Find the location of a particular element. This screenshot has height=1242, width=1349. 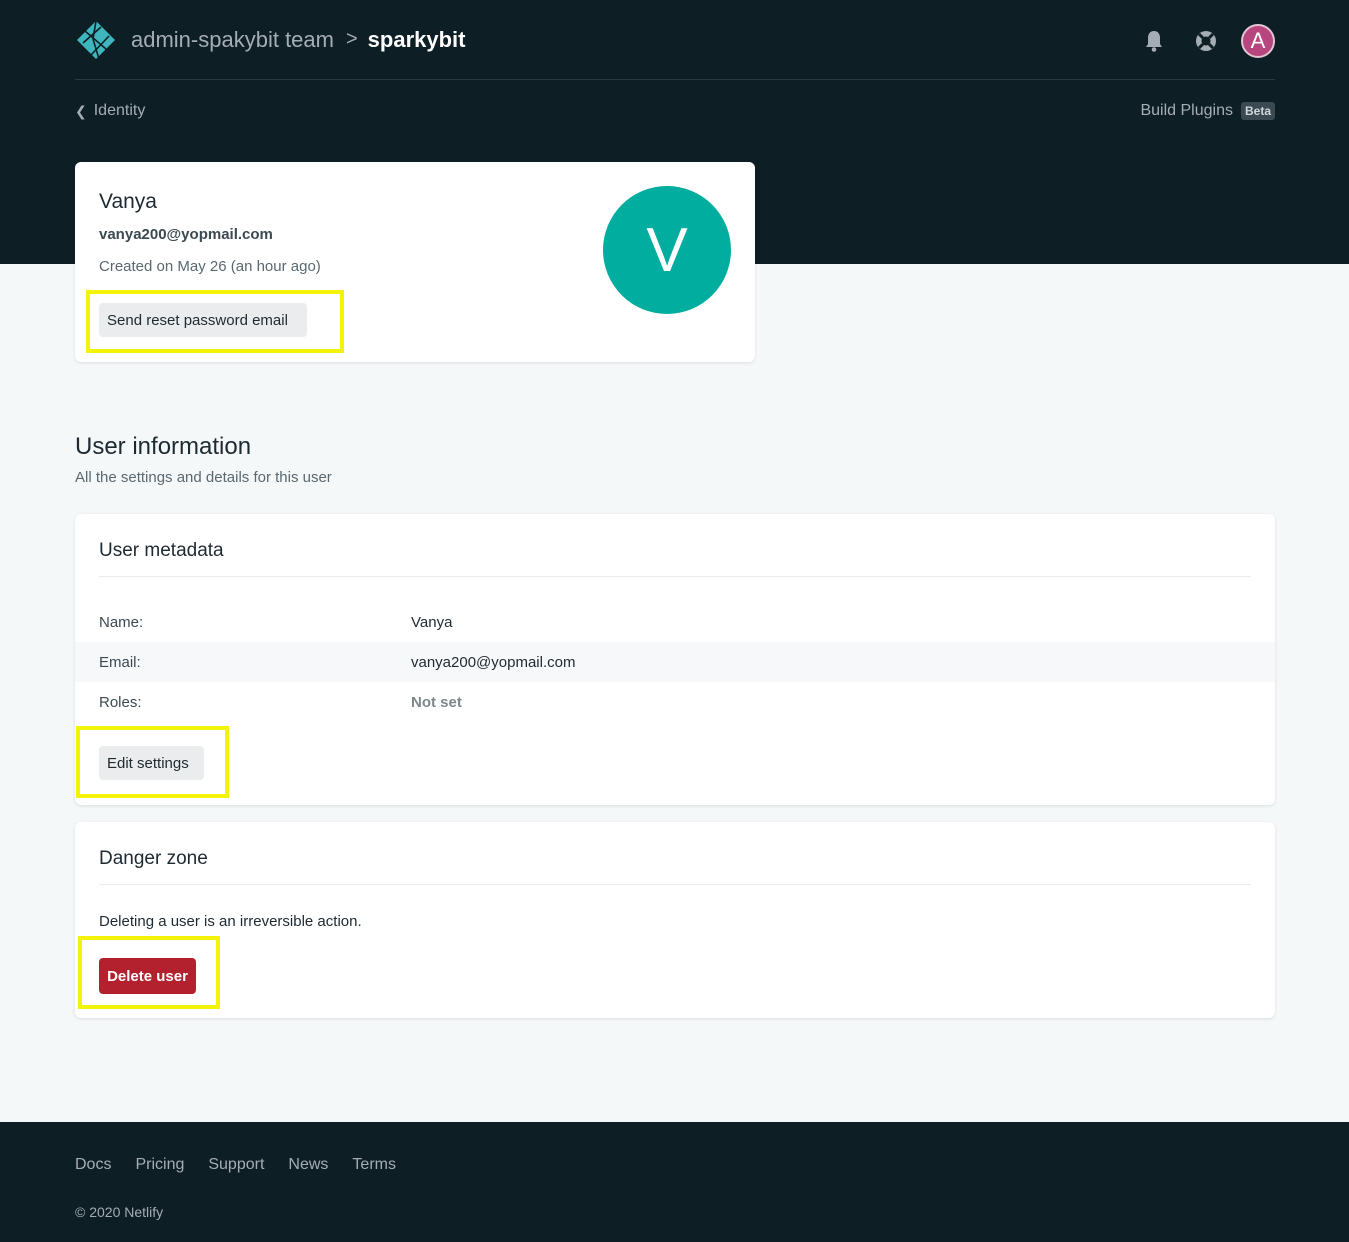

table-row: Email: vanya200@yopmail.com is located at coordinates (675, 662).